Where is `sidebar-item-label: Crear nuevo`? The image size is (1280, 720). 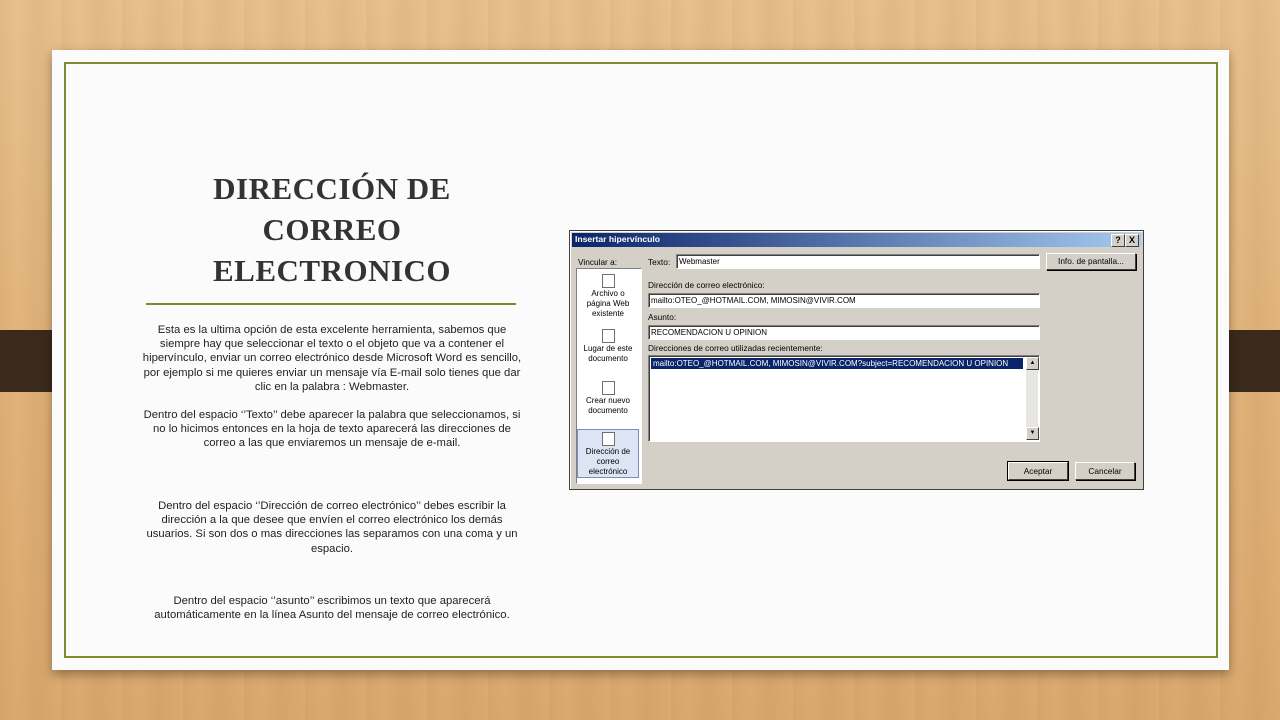
sidebar-item-label: Crear nuevo is located at coordinates (608, 400).